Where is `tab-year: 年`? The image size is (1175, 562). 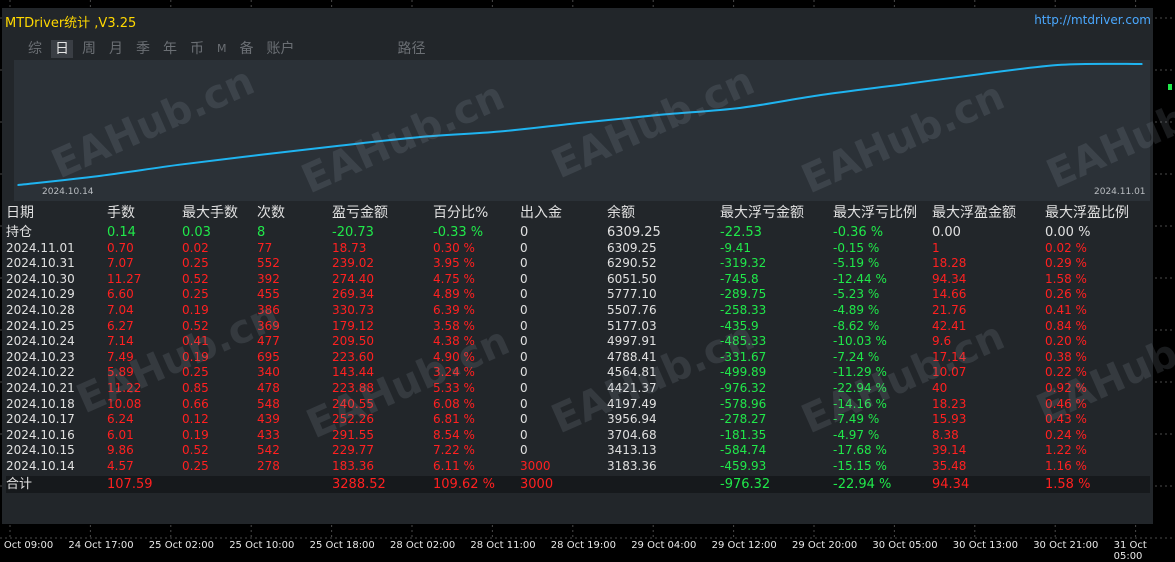
tab-year: 年 is located at coordinates (170, 49).